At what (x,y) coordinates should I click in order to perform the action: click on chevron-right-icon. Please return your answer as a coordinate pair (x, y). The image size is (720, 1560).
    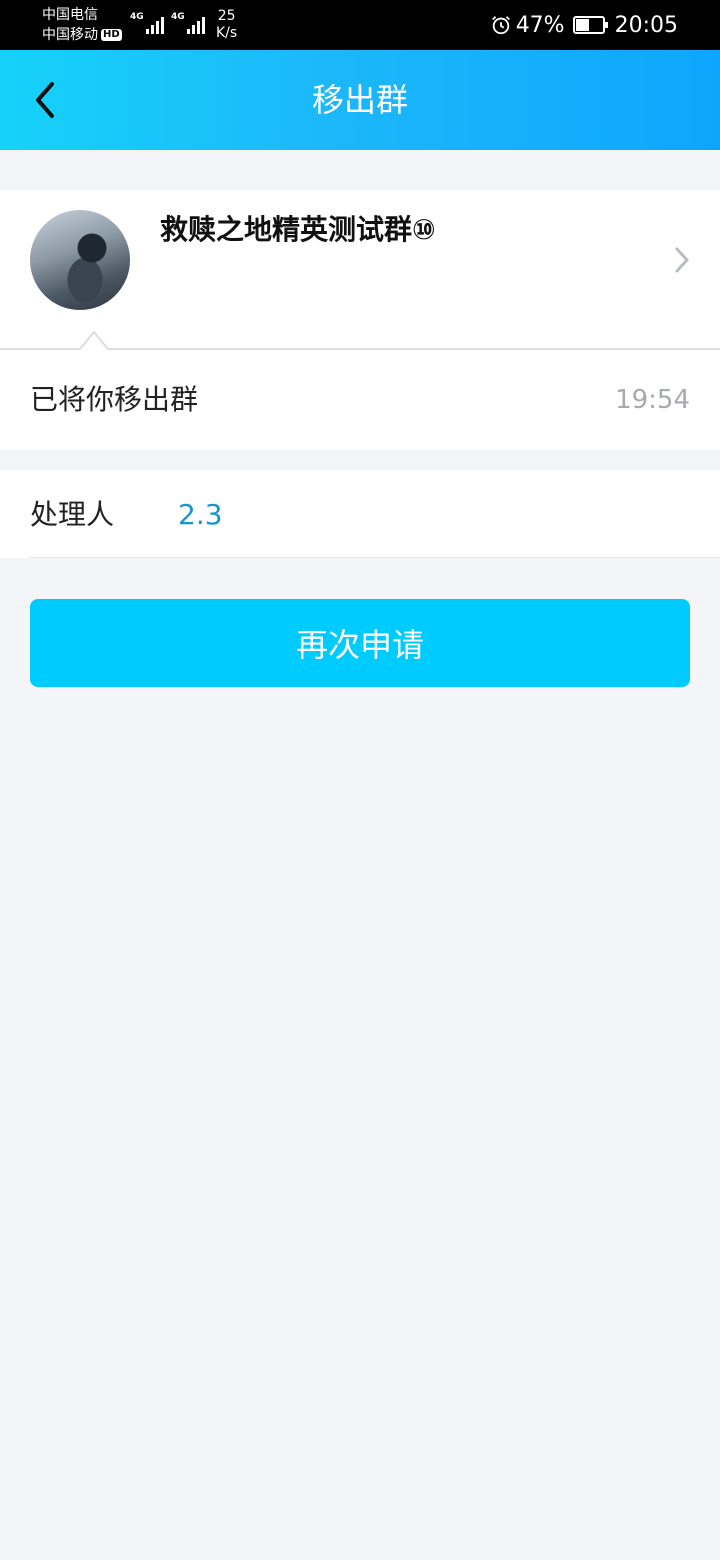
    Looking at the image, I should click on (682, 260).